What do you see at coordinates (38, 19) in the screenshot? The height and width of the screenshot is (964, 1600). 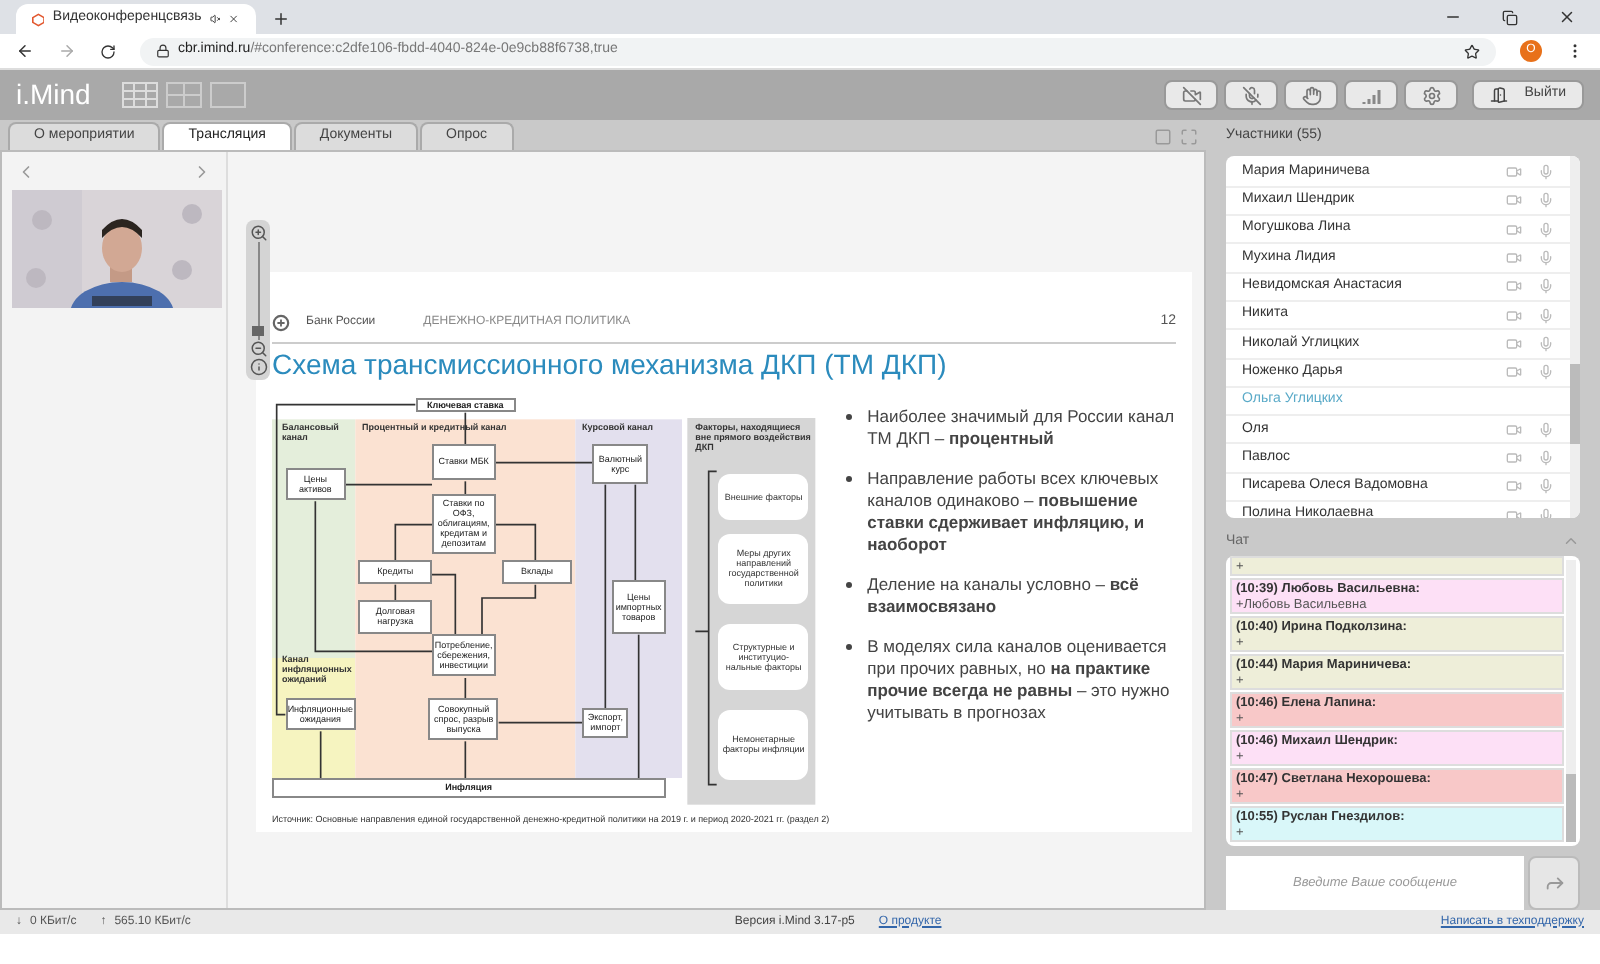 I see `site-icon` at bounding box center [38, 19].